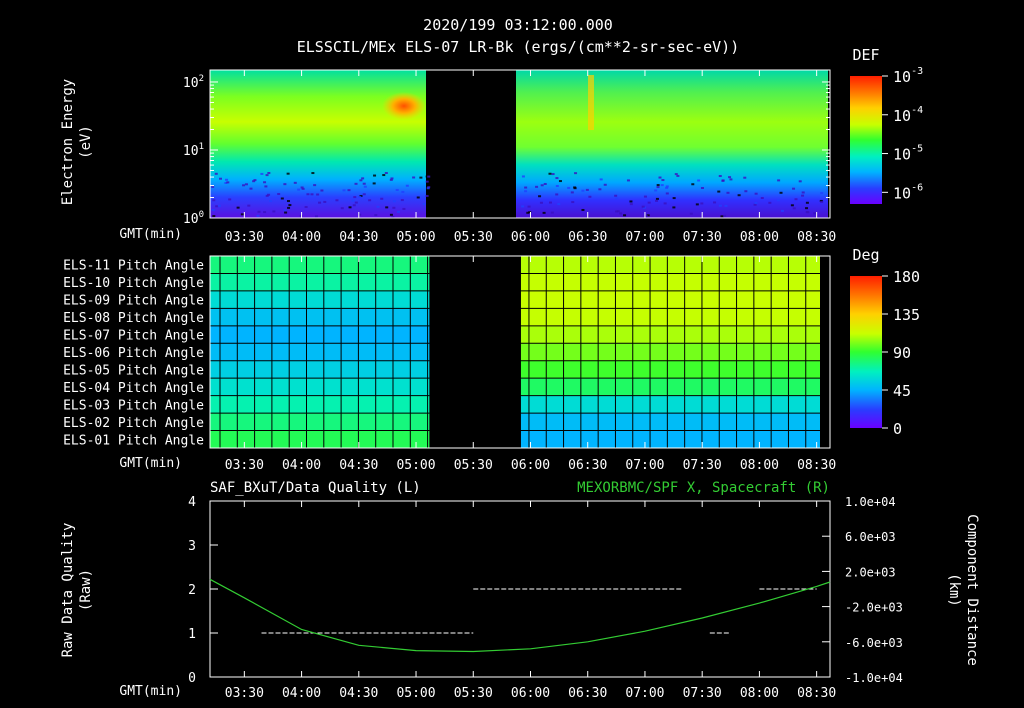 The height and width of the screenshot is (708, 1024). What do you see at coordinates (133, 370) in the screenshot?
I see `pitch-row-label: ELS-05 Pitch Angle` at bounding box center [133, 370].